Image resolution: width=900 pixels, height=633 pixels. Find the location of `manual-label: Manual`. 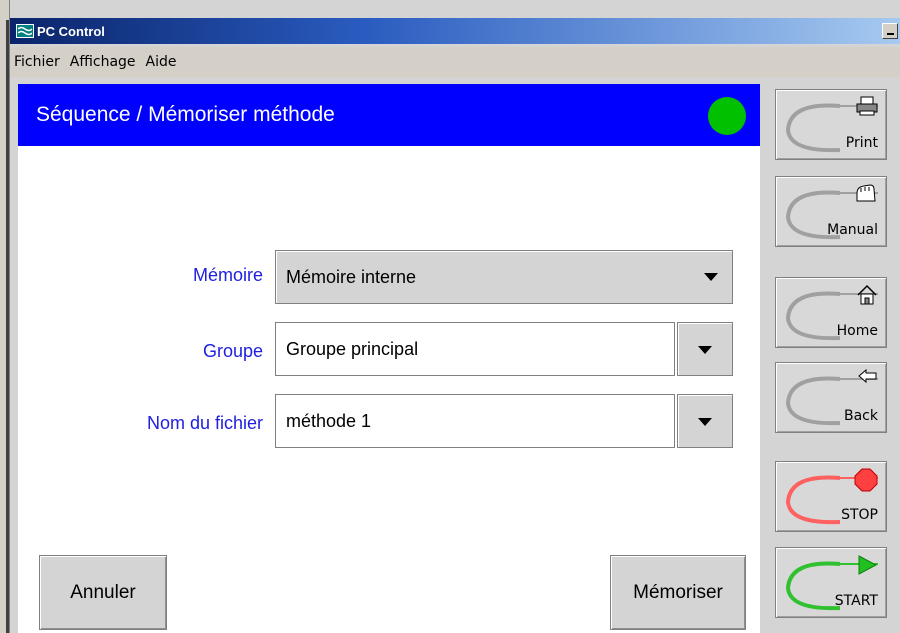

manual-label: Manual is located at coordinates (852, 230).